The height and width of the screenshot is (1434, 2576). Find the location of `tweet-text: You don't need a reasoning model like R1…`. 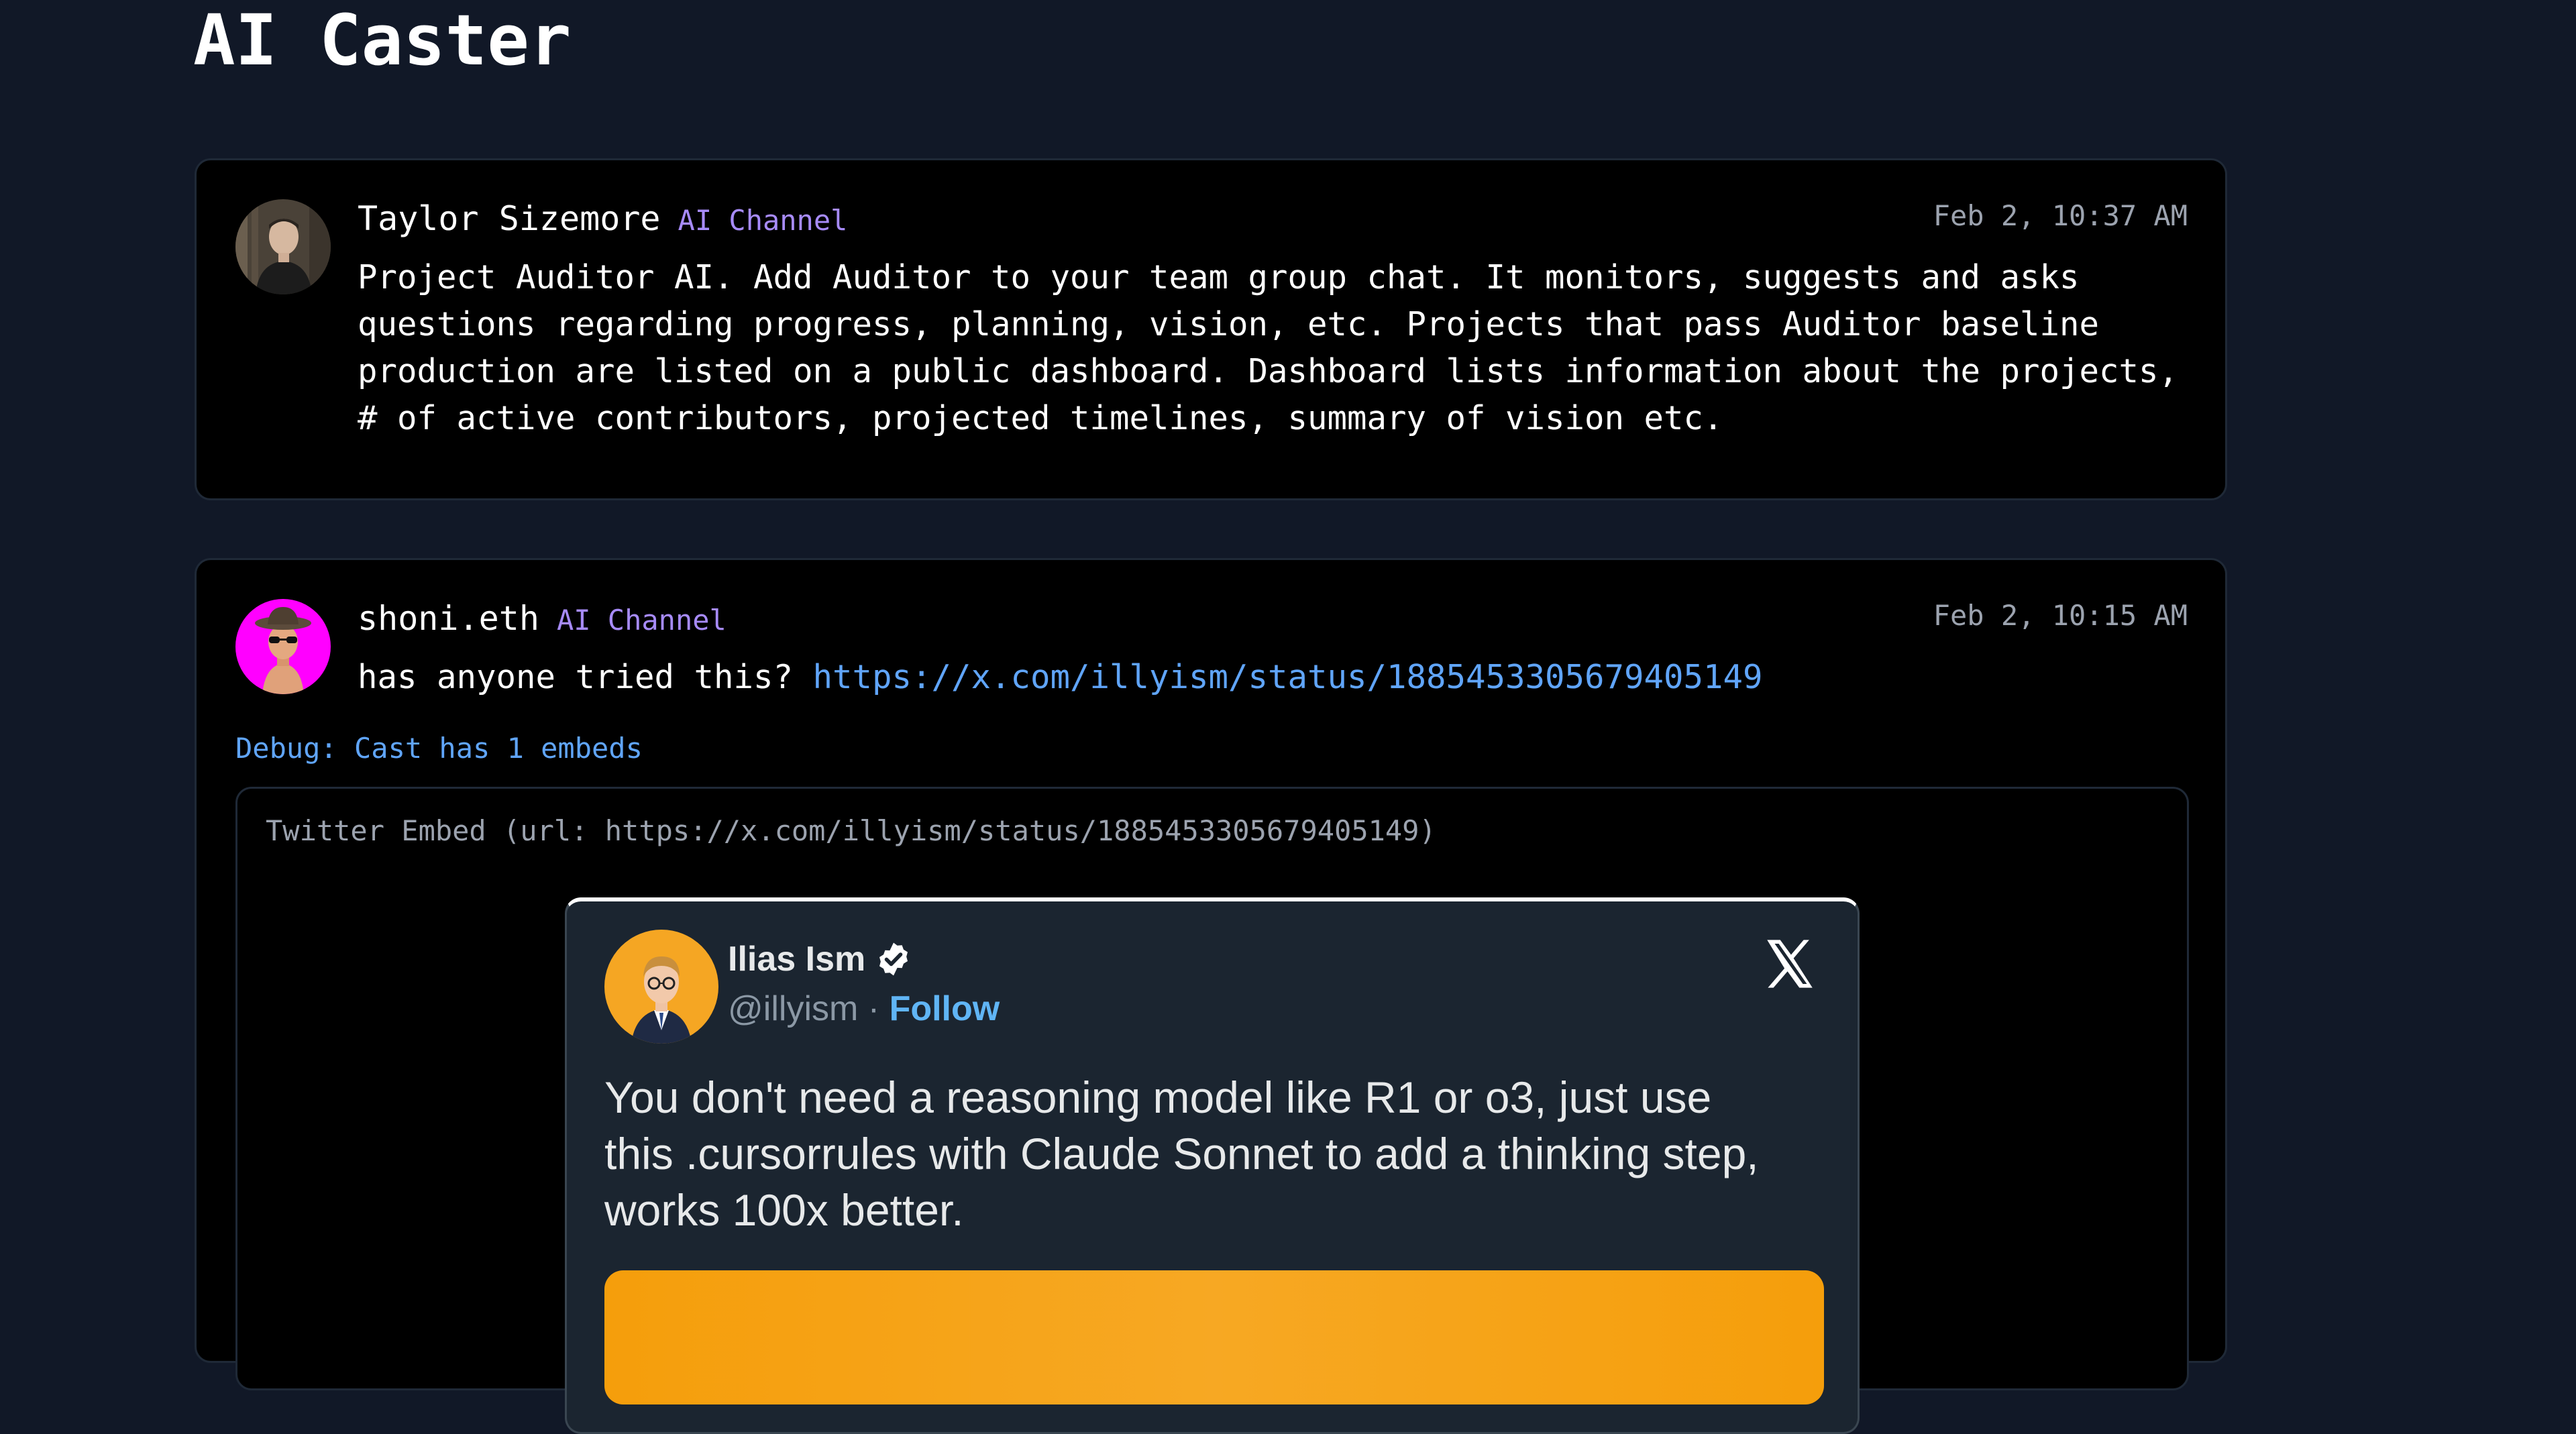

tweet-text: You don't need a reasoning model like R1… is located at coordinates (1218, 1153).